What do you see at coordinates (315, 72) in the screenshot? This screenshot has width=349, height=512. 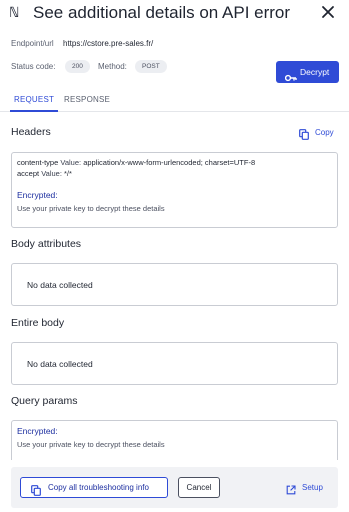 I see `decrypt-button-label: Decrypt` at bounding box center [315, 72].